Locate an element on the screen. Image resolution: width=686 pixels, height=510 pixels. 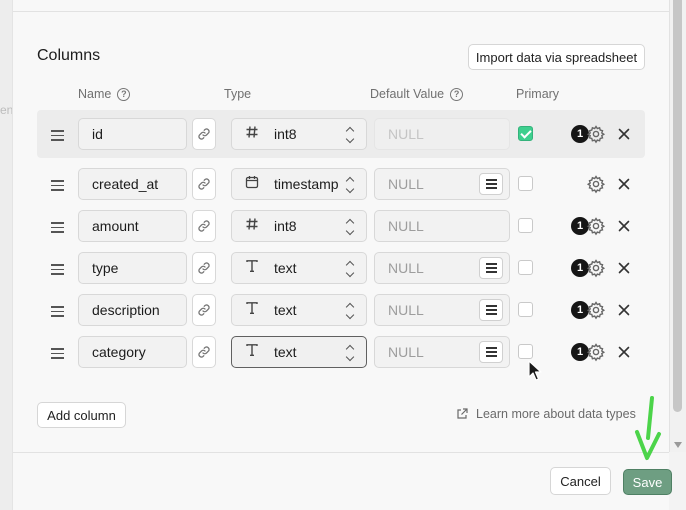
column-row-amount: amount int8 NULL 1 is located at coordinates (341, 226).